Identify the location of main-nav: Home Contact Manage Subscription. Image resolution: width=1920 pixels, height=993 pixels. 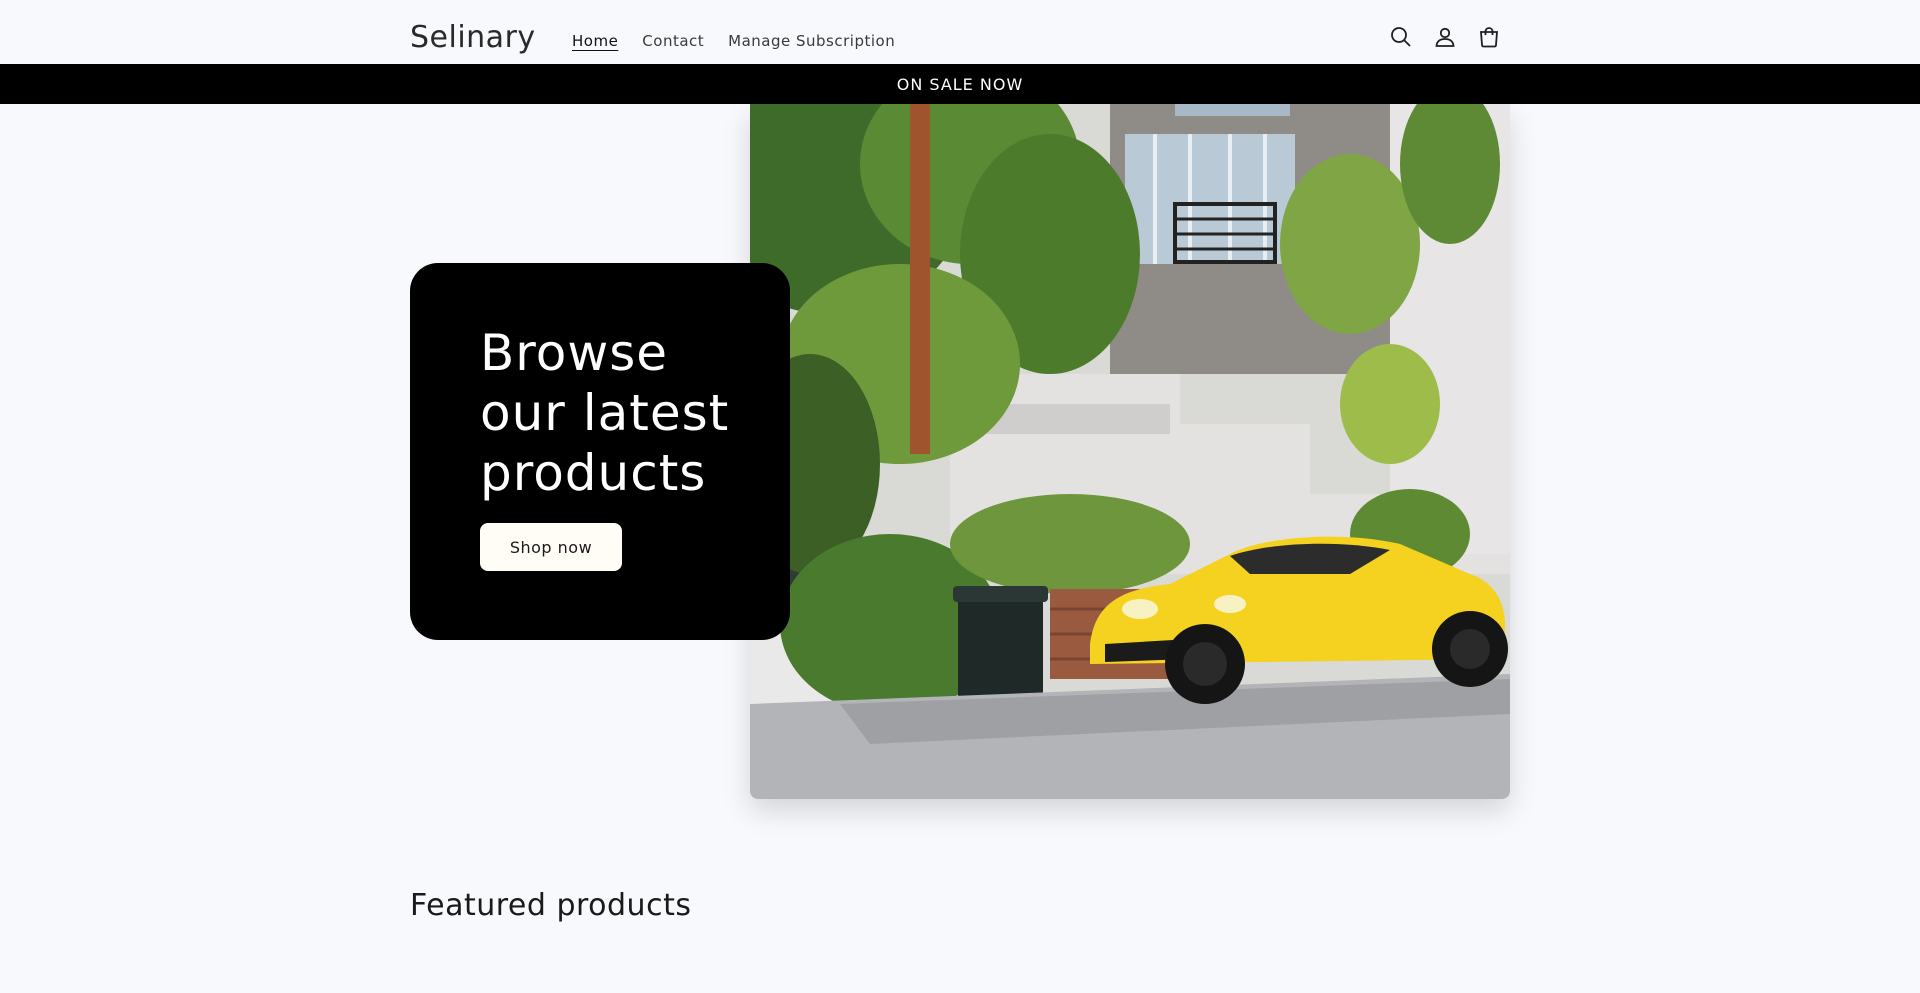
(733, 41).